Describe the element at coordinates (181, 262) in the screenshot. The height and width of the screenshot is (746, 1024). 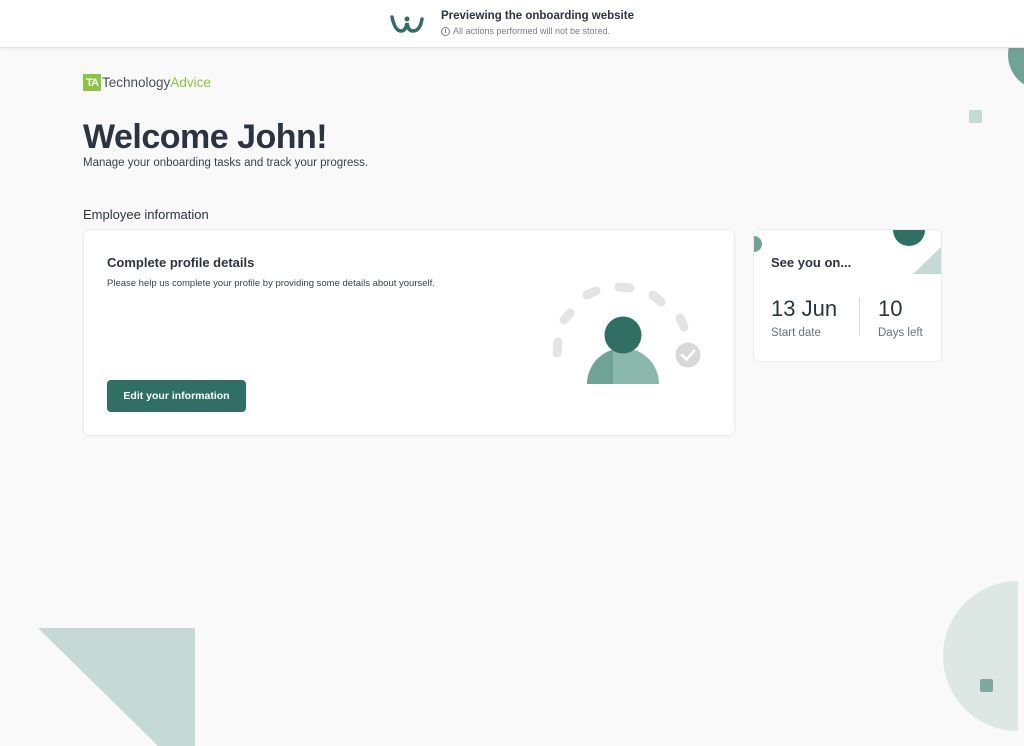
I see `card-title: Complete profile details` at that location.